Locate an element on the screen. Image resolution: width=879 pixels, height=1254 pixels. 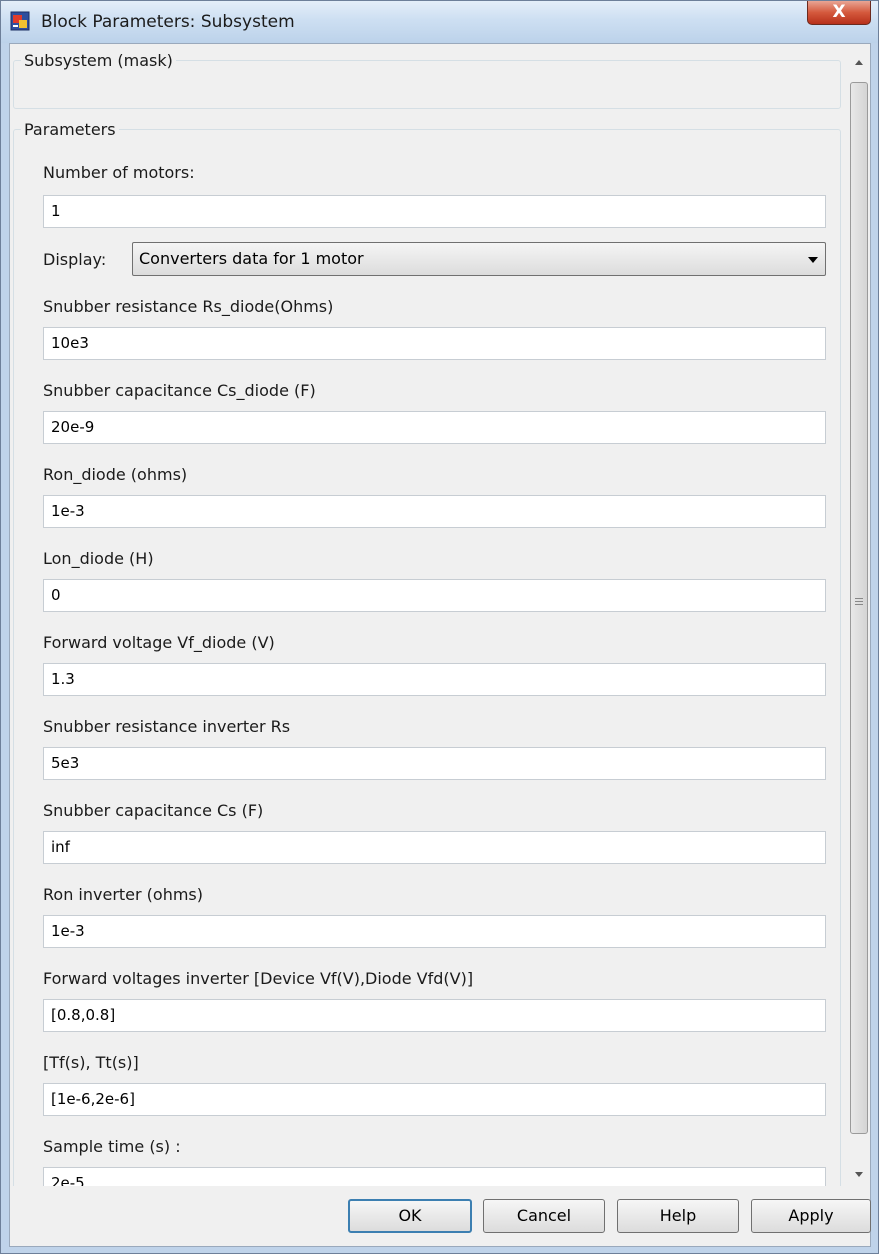
lon-diode-input: 0 is located at coordinates (434, 595).